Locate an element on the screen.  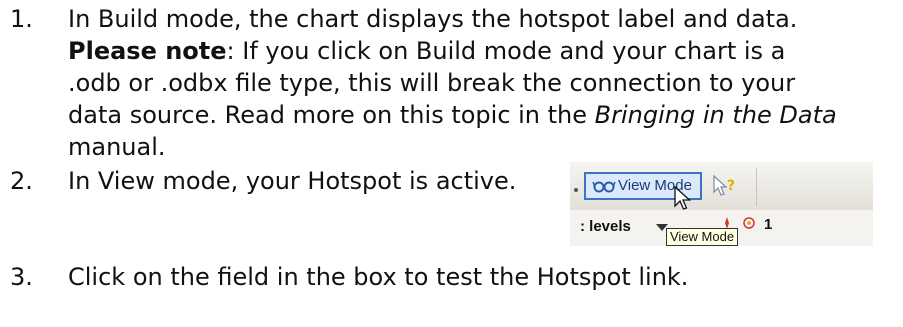
item-2-text: In View mode, your Hotspot is active. is located at coordinates (292, 181).